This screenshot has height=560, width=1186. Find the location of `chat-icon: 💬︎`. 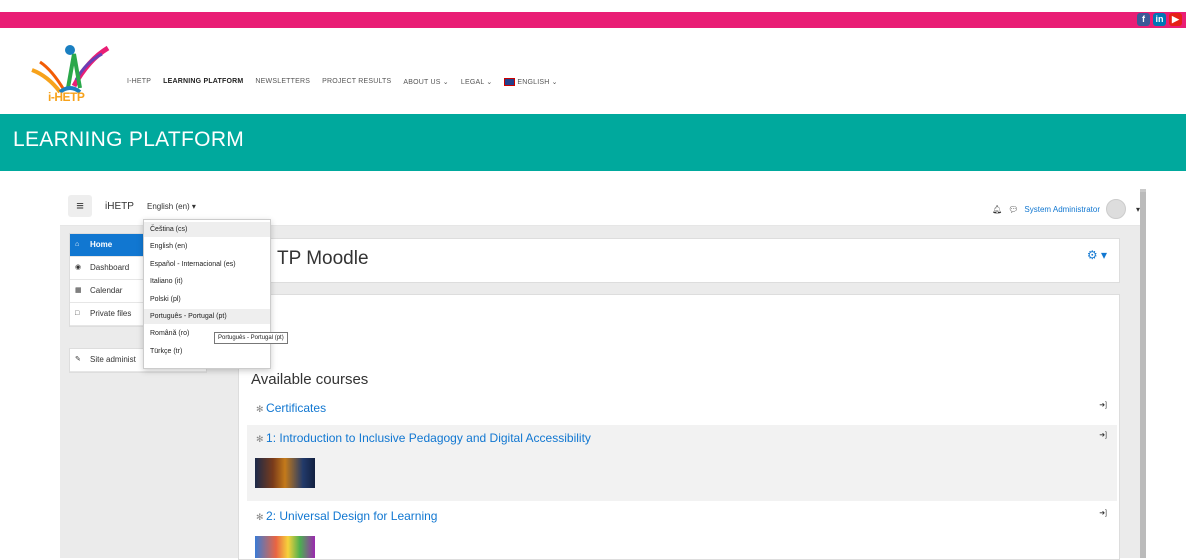

chat-icon: 💬︎ is located at coordinates (1013, 209).